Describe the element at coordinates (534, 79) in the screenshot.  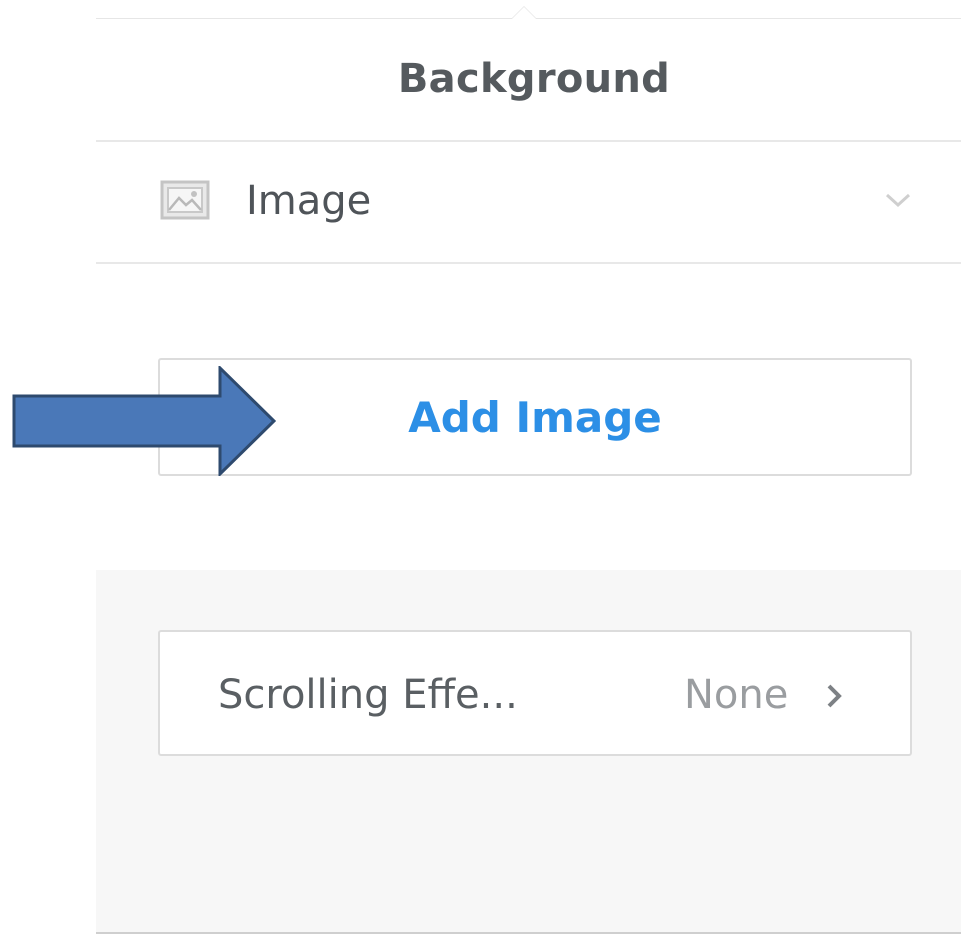
I see `panel-title: Background` at that location.